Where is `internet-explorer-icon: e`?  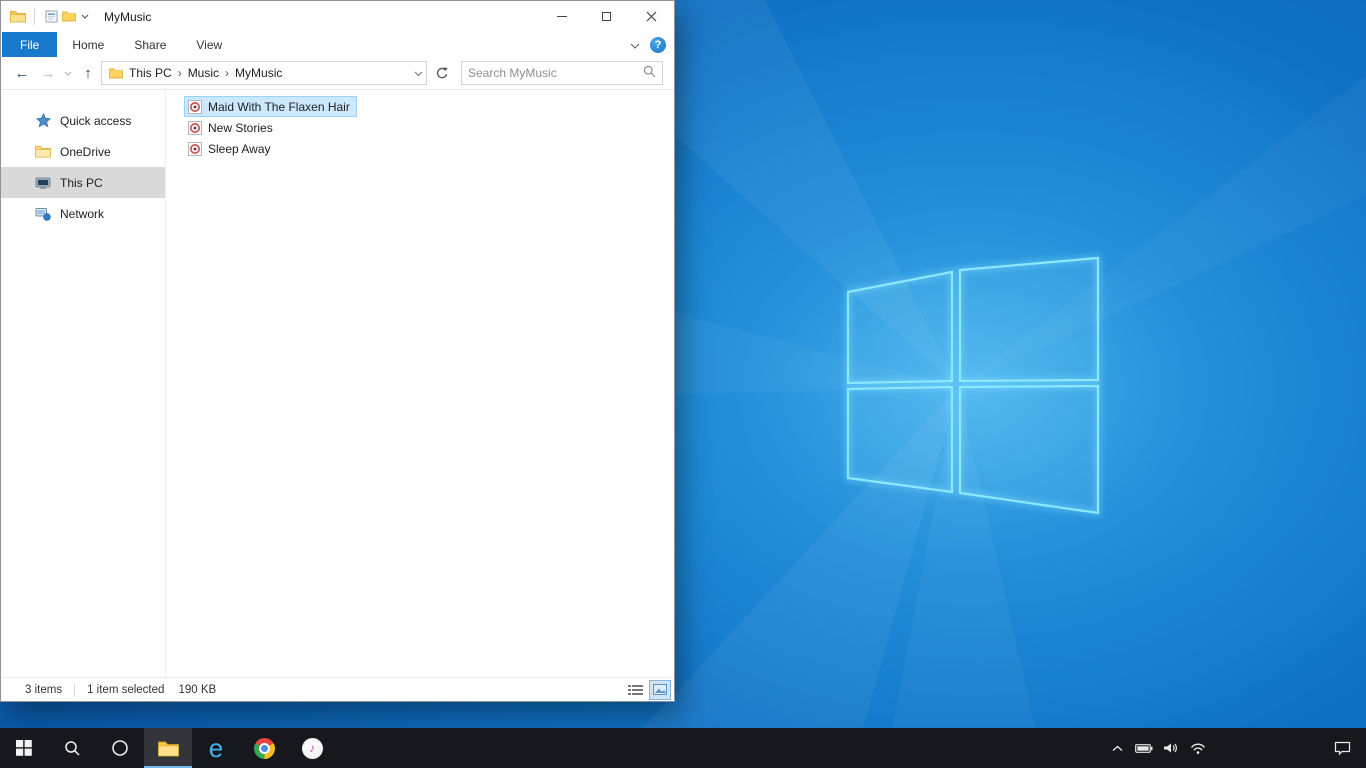 internet-explorer-icon: e is located at coordinates (216, 748).